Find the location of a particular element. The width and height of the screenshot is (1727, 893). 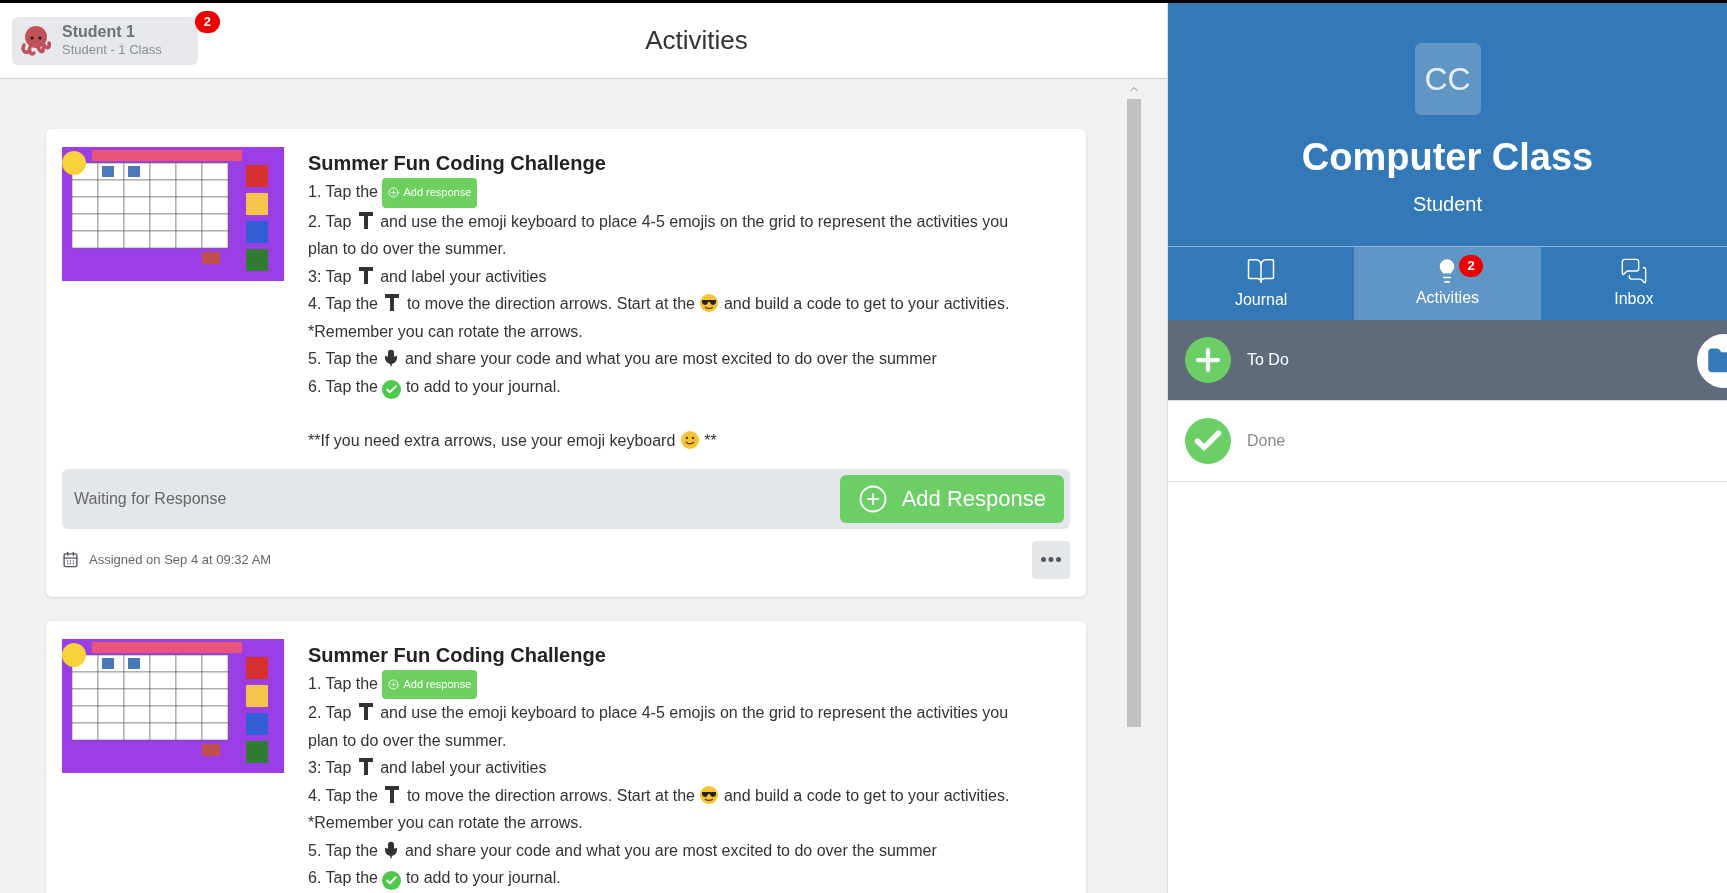

nav-tab: Activities 2 is located at coordinates (1447, 283).